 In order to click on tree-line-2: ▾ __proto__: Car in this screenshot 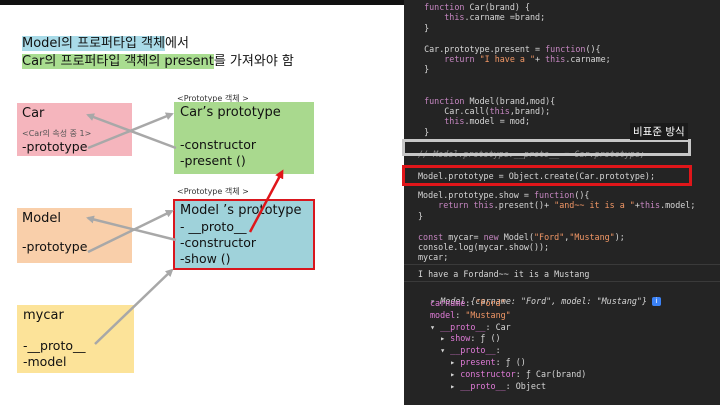, I will do `click(470, 326)`.